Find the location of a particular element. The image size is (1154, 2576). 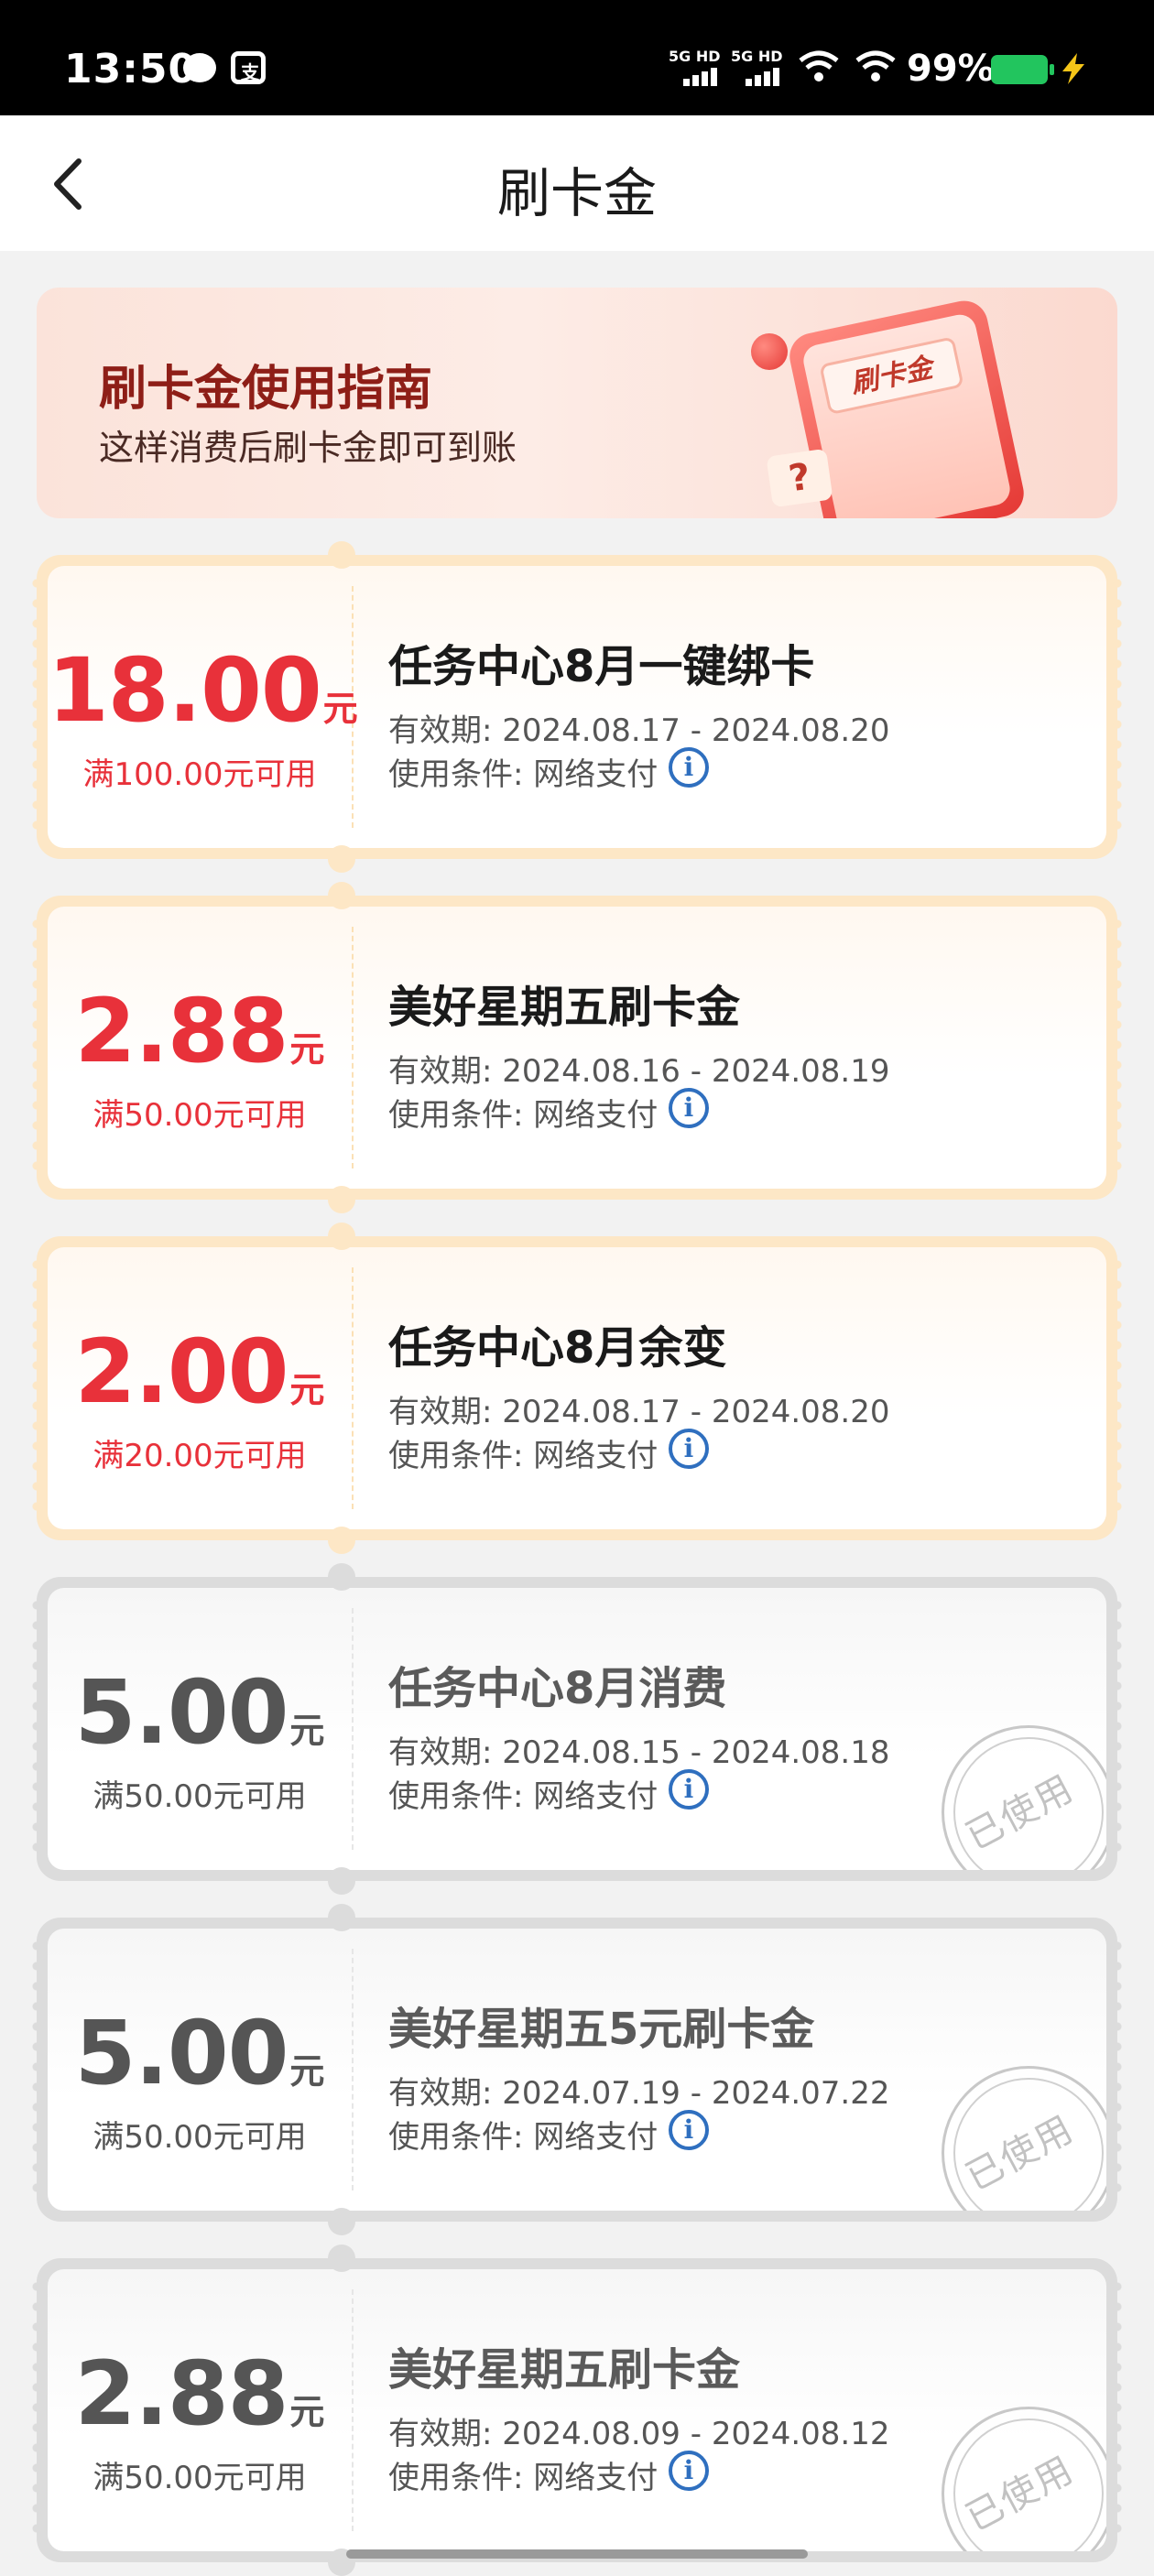

usage-guide-banner: 刷卡金使用指南 这样消费后刷卡金即可到账 刷卡金 ? is located at coordinates (577, 403).